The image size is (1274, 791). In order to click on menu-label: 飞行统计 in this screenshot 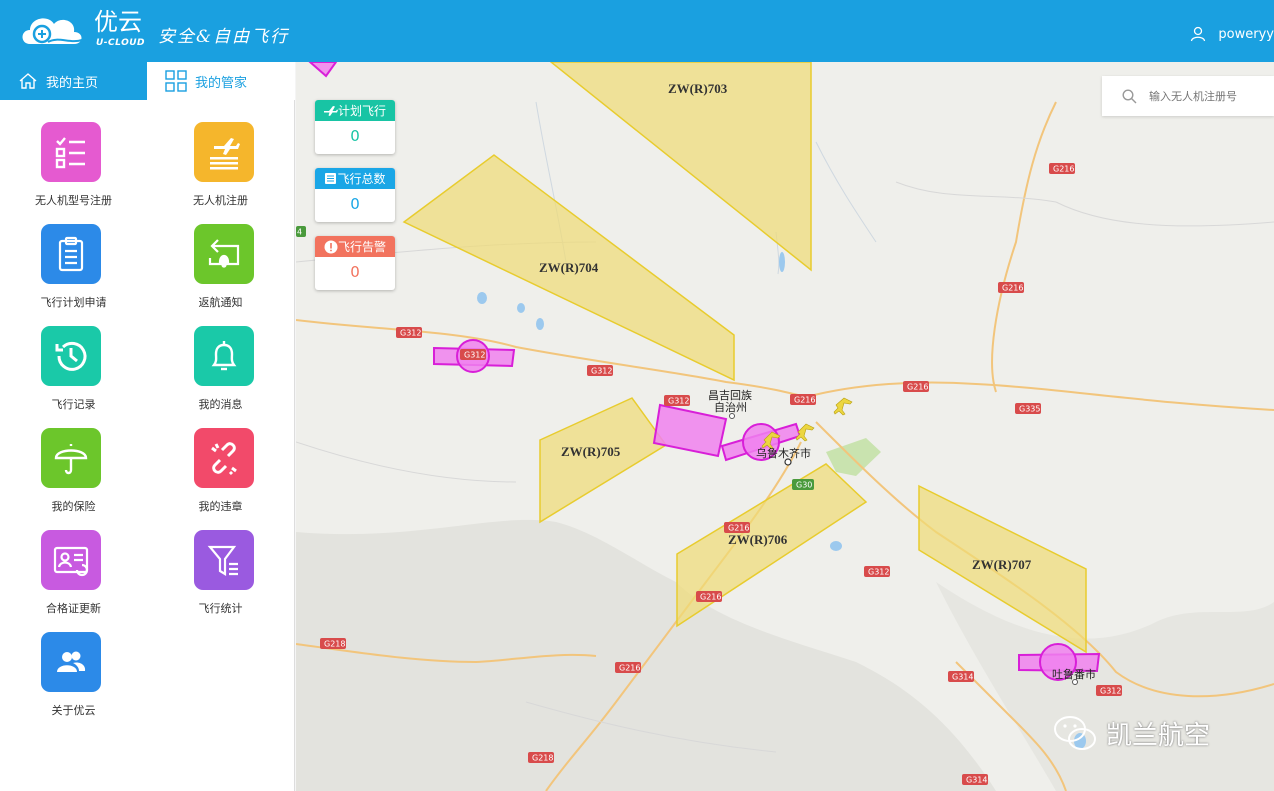, I will do `click(220, 608)`.